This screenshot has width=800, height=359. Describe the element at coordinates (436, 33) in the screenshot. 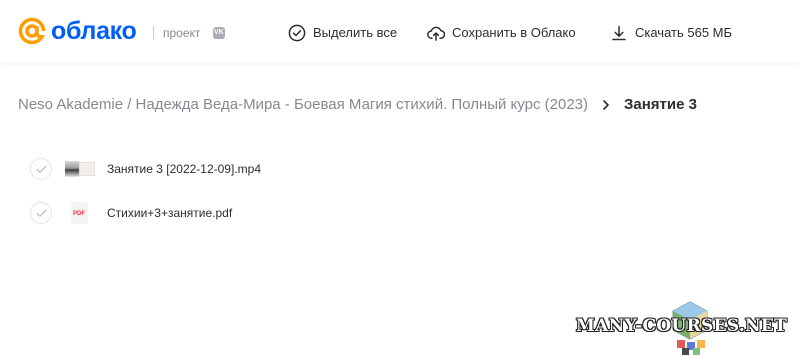

I see `cloud-upload-icon` at that location.